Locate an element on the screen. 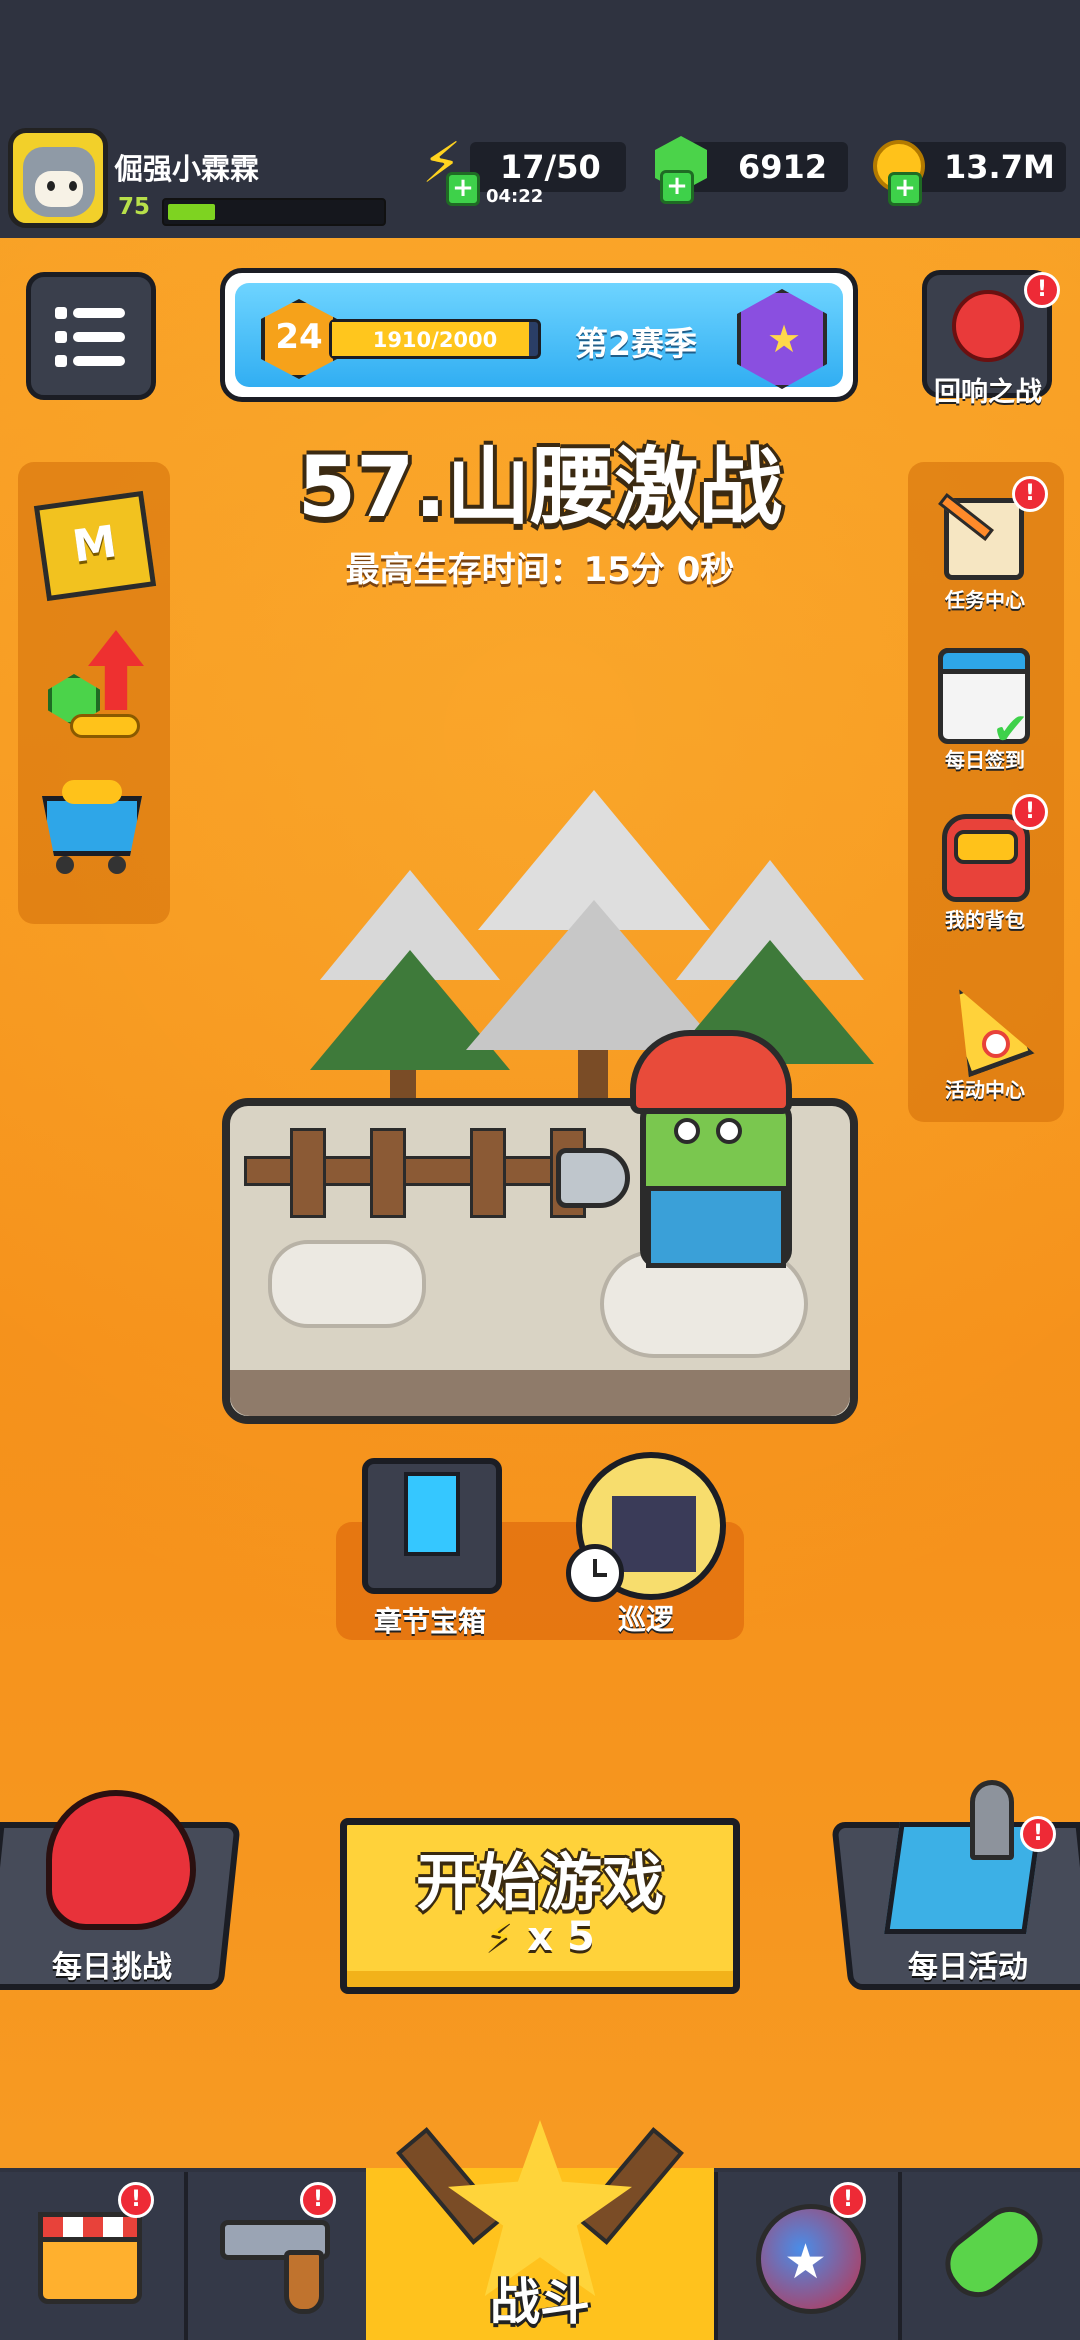  season-pass-panel: 24 1910/2000 第2赛季 ★ is located at coordinates (539, 335).